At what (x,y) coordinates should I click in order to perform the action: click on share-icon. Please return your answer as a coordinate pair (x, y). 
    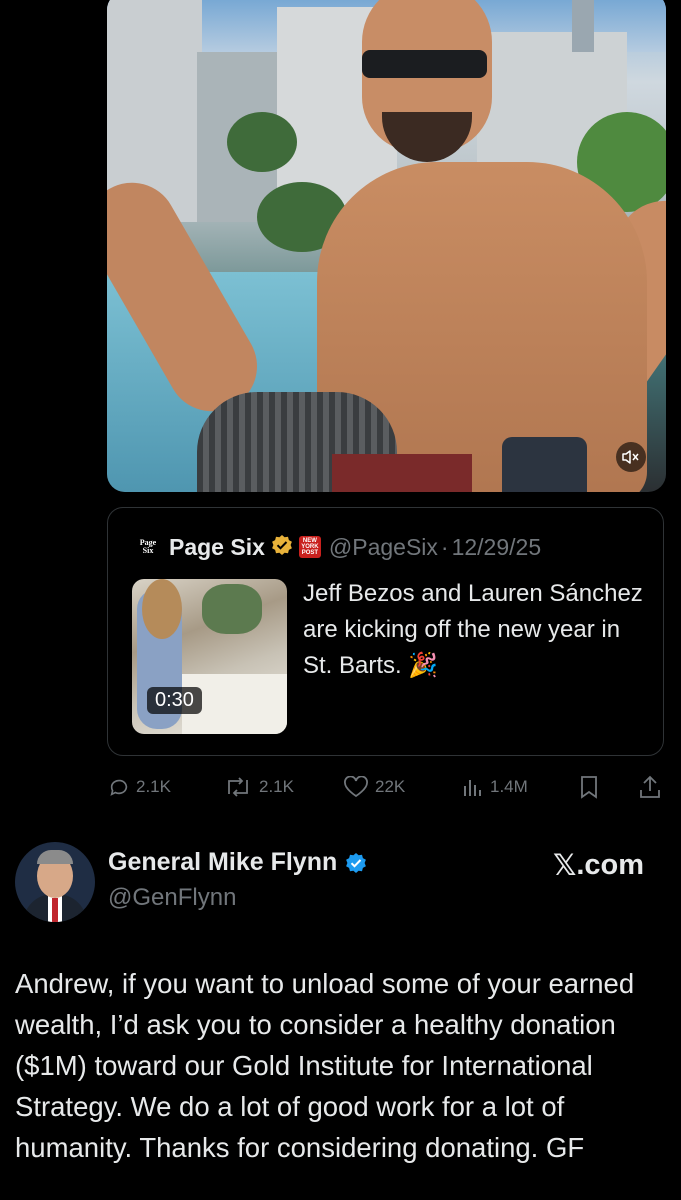
    Looking at the image, I should click on (650, 786).